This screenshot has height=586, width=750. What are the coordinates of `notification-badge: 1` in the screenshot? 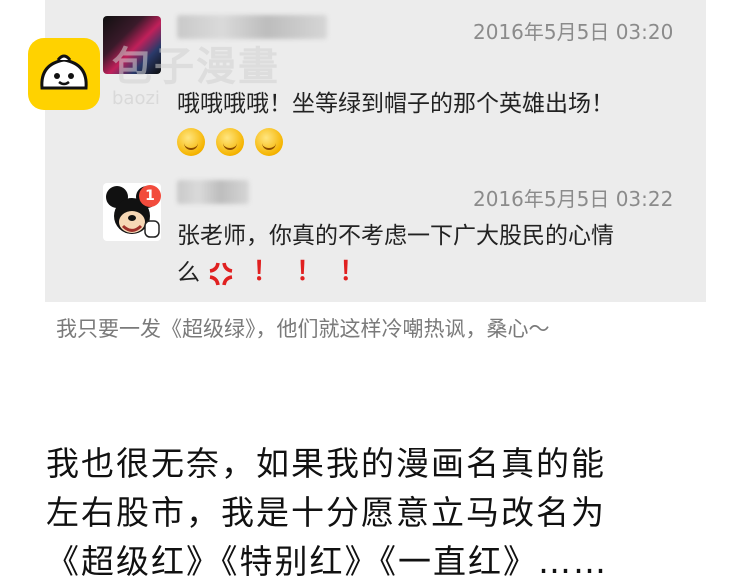 It's located at (150, 196).